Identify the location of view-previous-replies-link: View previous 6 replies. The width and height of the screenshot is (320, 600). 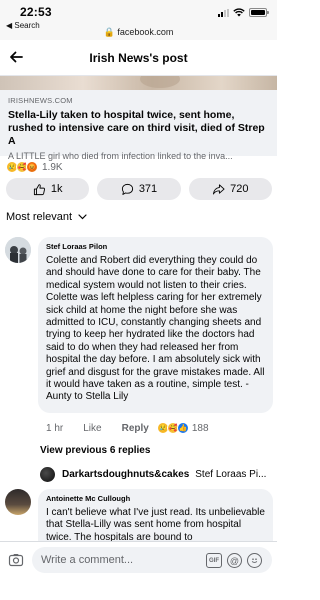
(95, 450).